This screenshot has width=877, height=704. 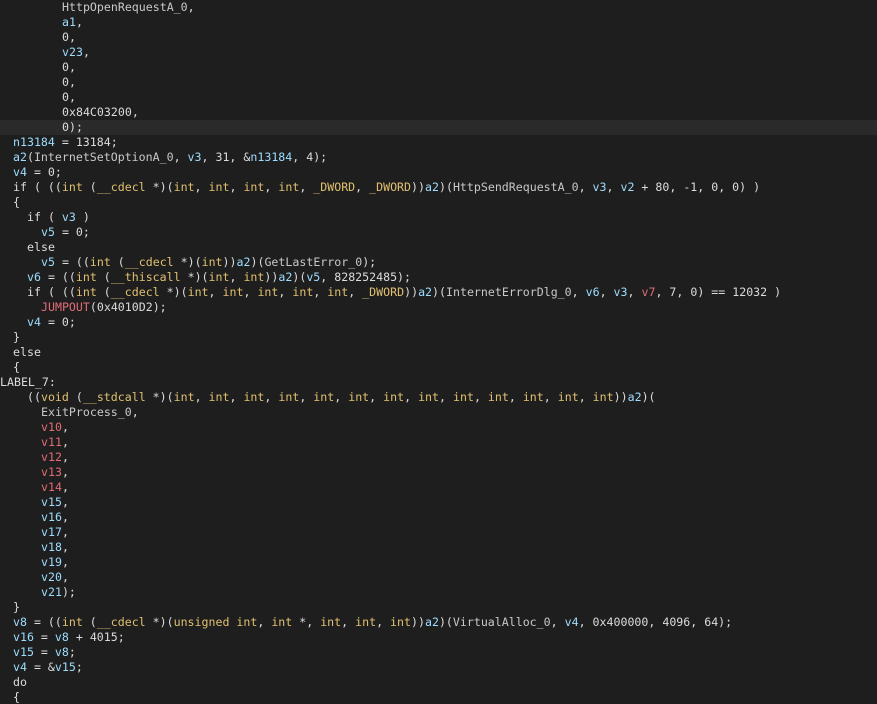 I want to click on label-token: LABEL_7:, so click(x=28, y=382).